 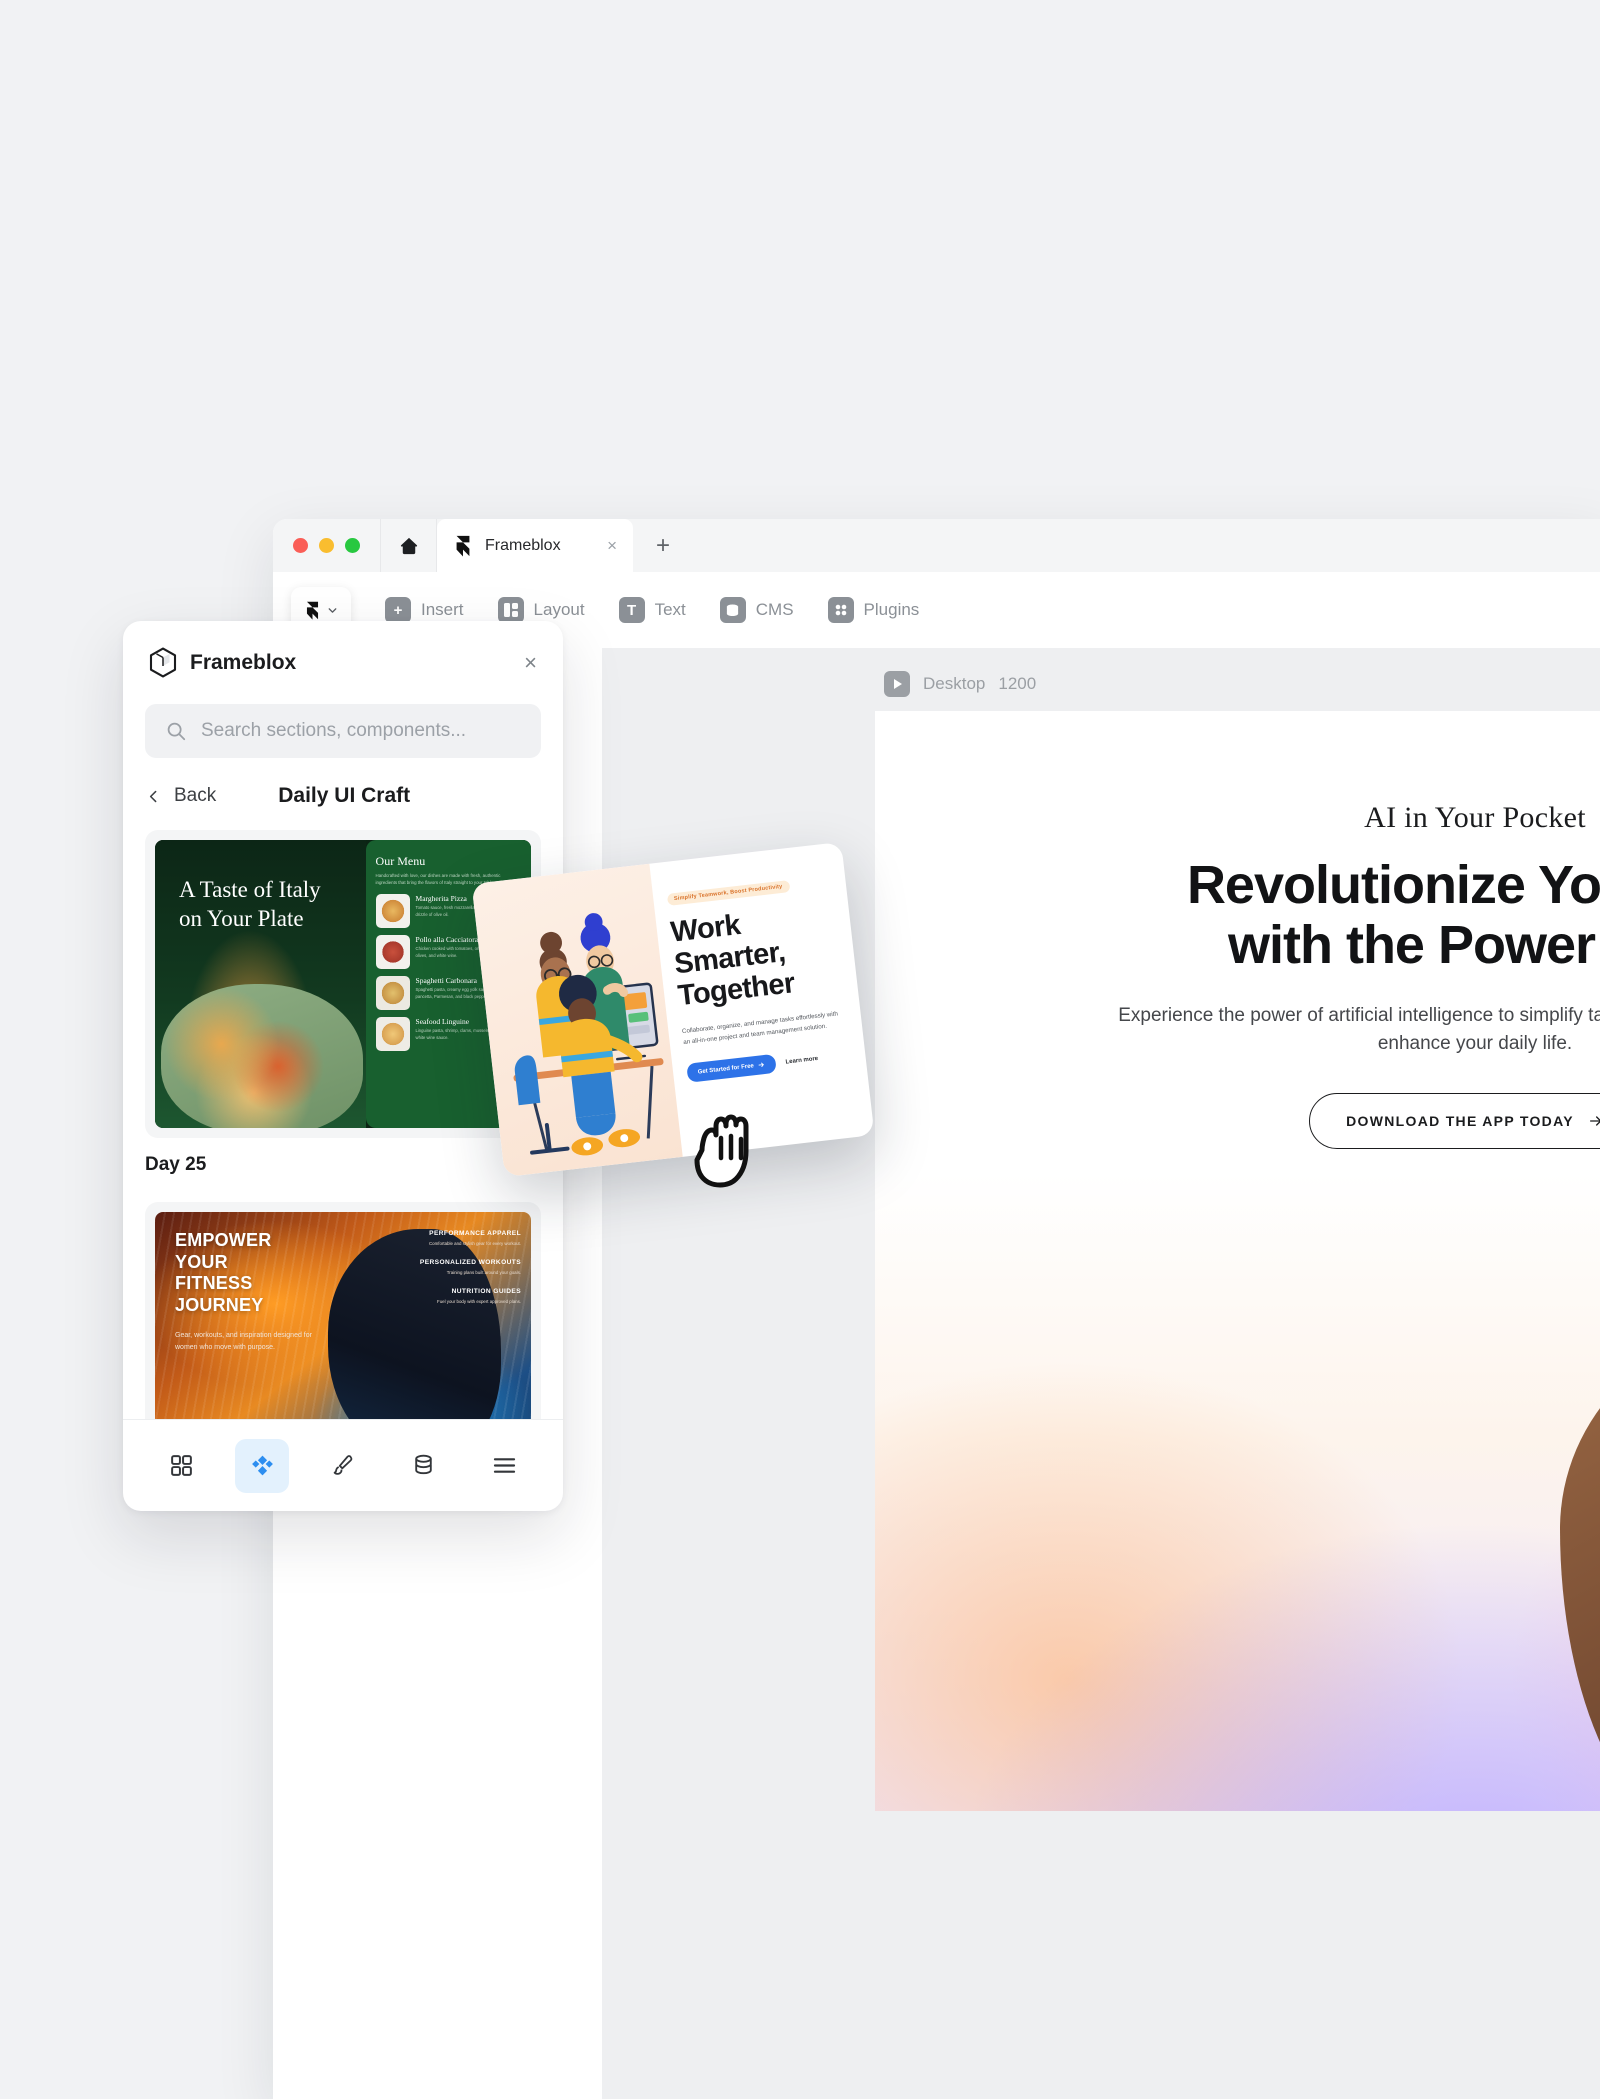 I want to click on toolbar-item-label: Layout, so click(x=559, y=609).